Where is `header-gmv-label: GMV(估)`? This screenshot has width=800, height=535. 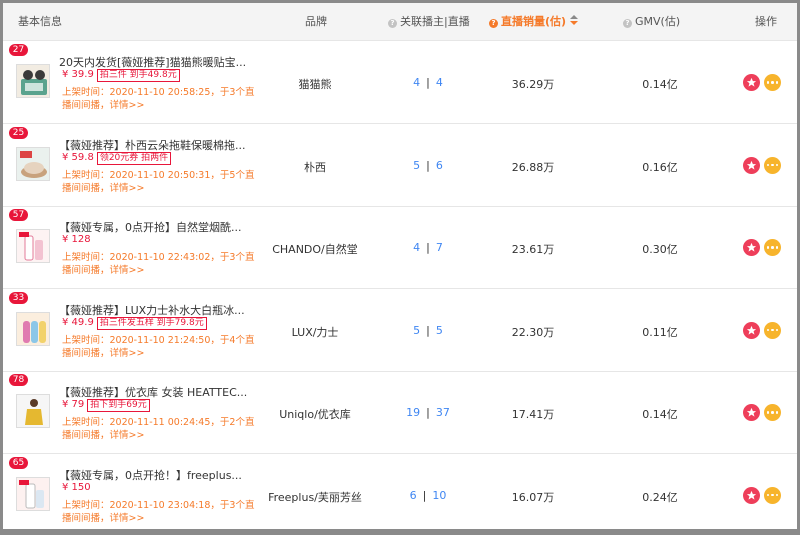
header-gmv-label: GMV(估) is located at coordinates (658, 21).